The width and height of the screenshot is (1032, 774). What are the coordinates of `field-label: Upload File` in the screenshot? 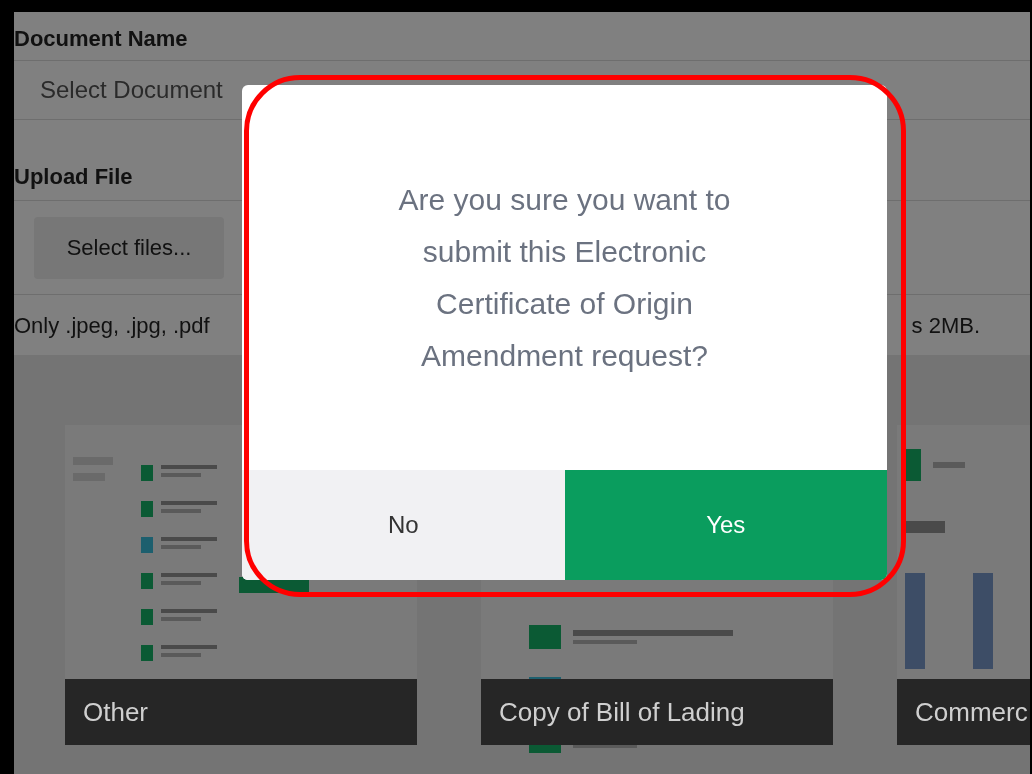 It's located at (74, 177).